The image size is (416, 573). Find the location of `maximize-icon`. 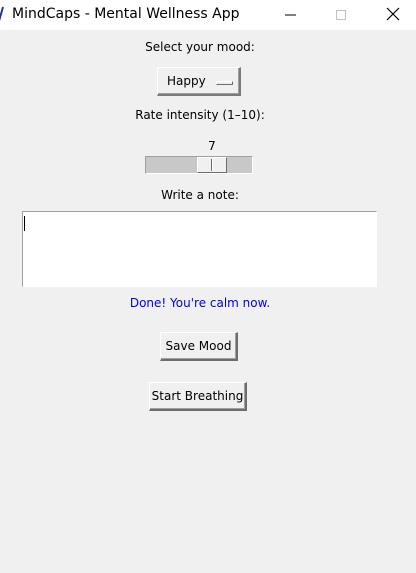

maximize-icon is located at coordinates (341, 15).